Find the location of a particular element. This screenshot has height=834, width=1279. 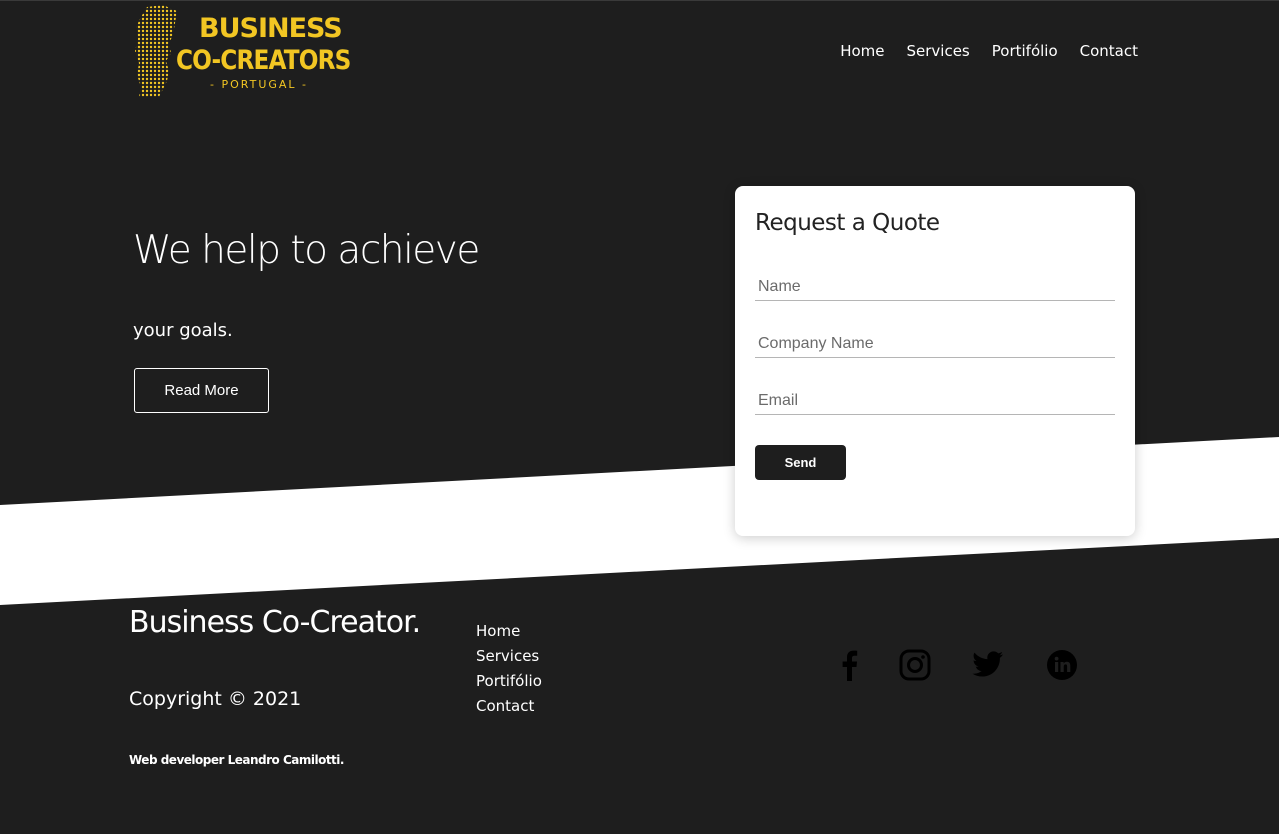

logo-text-line3: - PORTUGAL - is located at coordinates (259, 84).